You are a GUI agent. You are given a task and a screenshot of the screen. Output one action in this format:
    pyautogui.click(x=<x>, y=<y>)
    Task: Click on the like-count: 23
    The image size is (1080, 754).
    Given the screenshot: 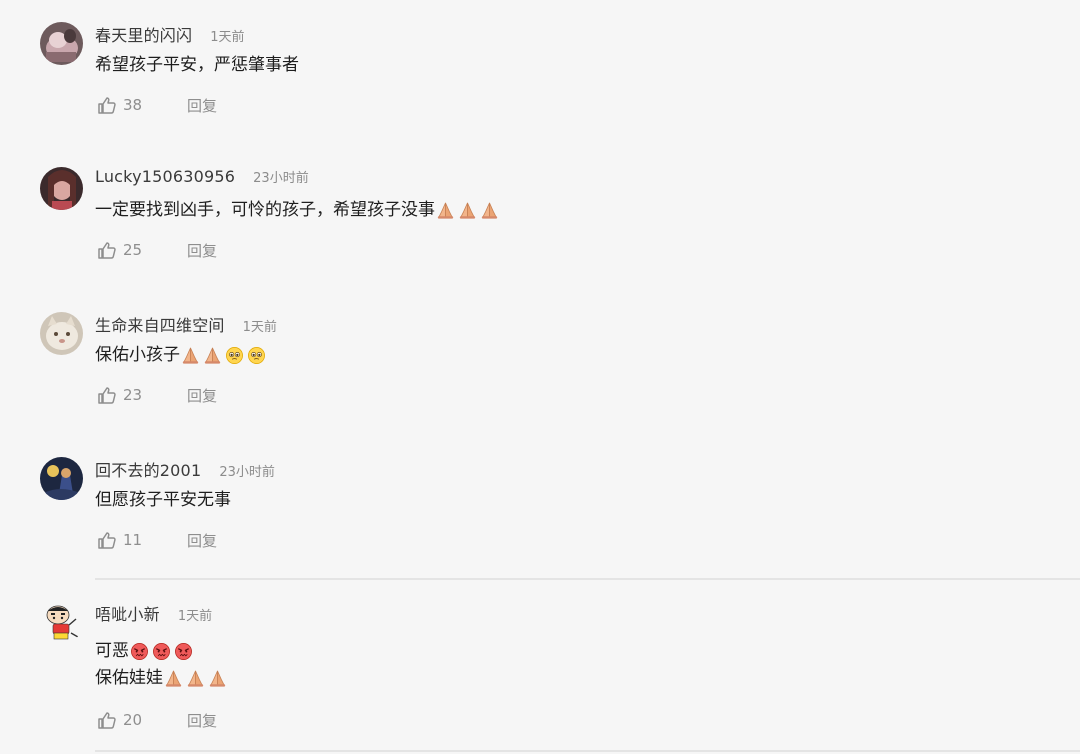 What is the action you would take?
    pyautogui.click(x=133, y=395)
    